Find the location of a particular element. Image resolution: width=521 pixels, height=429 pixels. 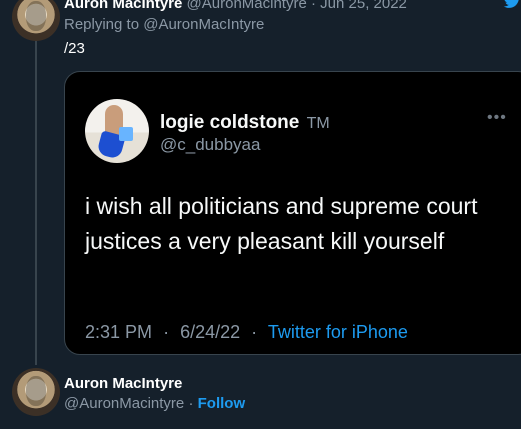

bottom-tweet-avatar is located at coordinates (36, 392).